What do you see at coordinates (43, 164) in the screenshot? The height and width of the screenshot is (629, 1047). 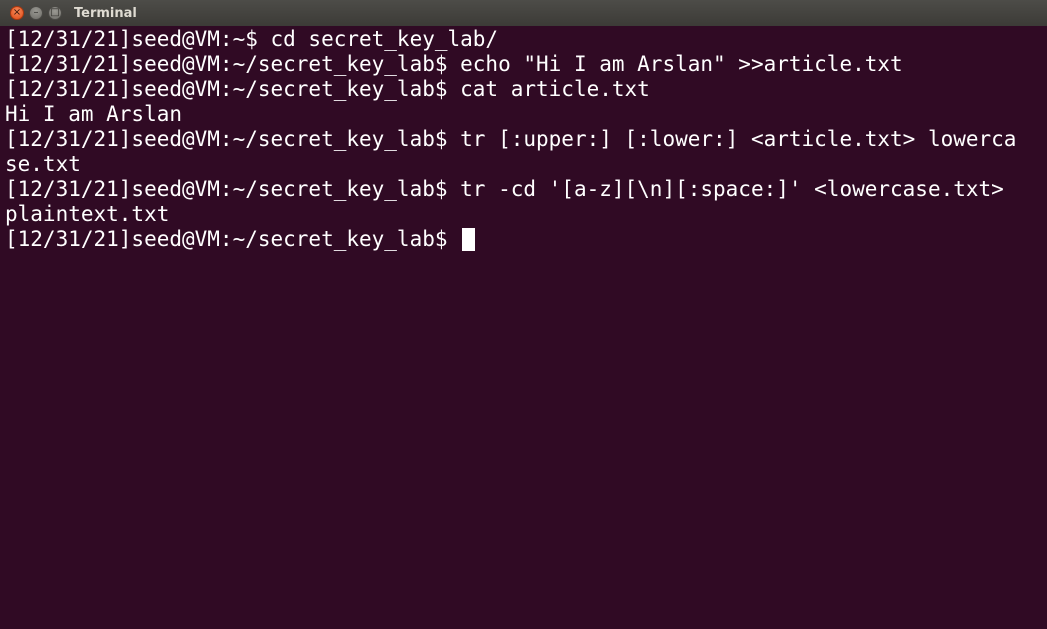 I see `terminal-line: se.txt` at bounding box center [43, 164].